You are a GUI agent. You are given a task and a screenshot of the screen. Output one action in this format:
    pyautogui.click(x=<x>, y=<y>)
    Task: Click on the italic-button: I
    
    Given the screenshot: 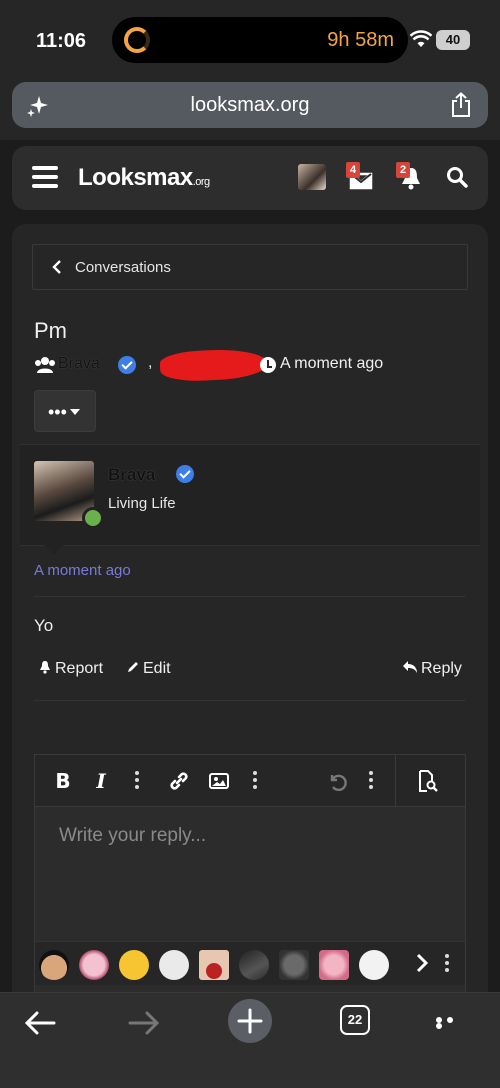 What is the action you would take?
    pyautogui.click(x=101, y=781)
    